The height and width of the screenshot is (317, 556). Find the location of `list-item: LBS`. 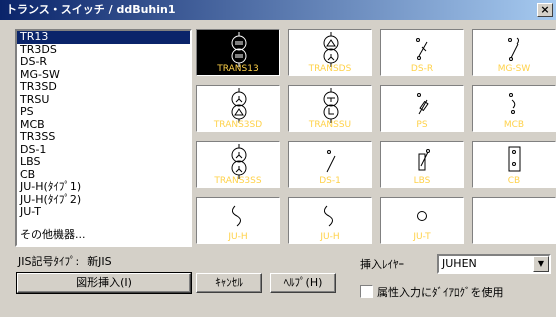

list-item: LBS is located at coordinates (103, 162).